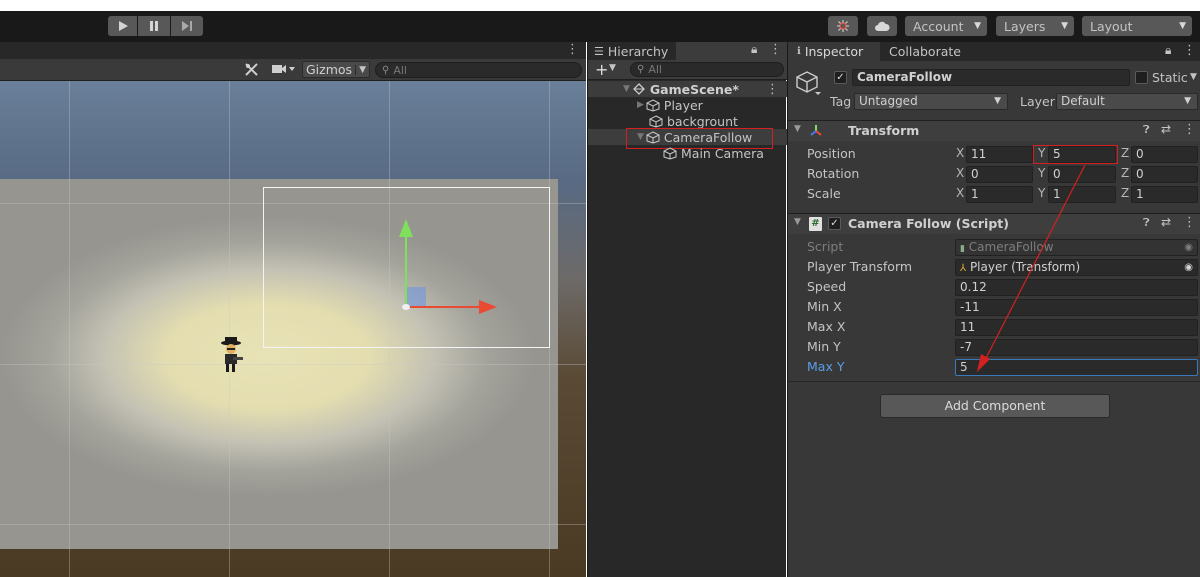 This screenshot has height=577, width=1200. Describe the element at coordinates (154, 26) in the screenshot. I see `pause-button` at that location.